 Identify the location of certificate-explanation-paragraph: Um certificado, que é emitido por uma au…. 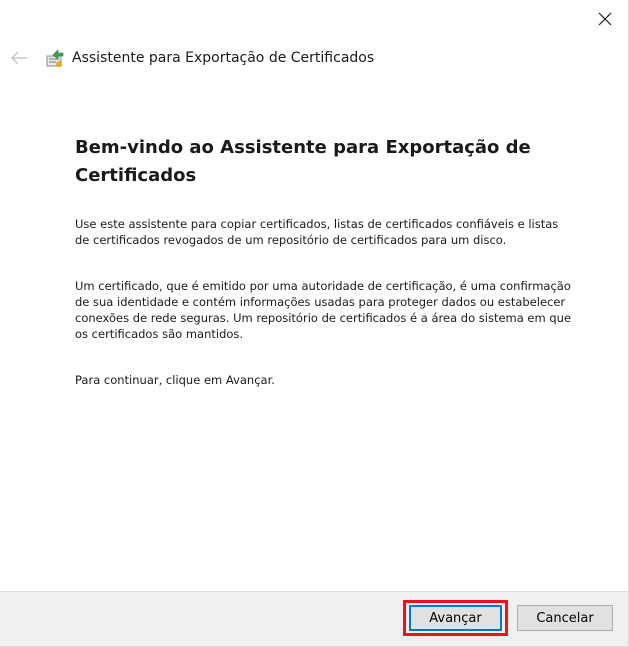
(323, 310).